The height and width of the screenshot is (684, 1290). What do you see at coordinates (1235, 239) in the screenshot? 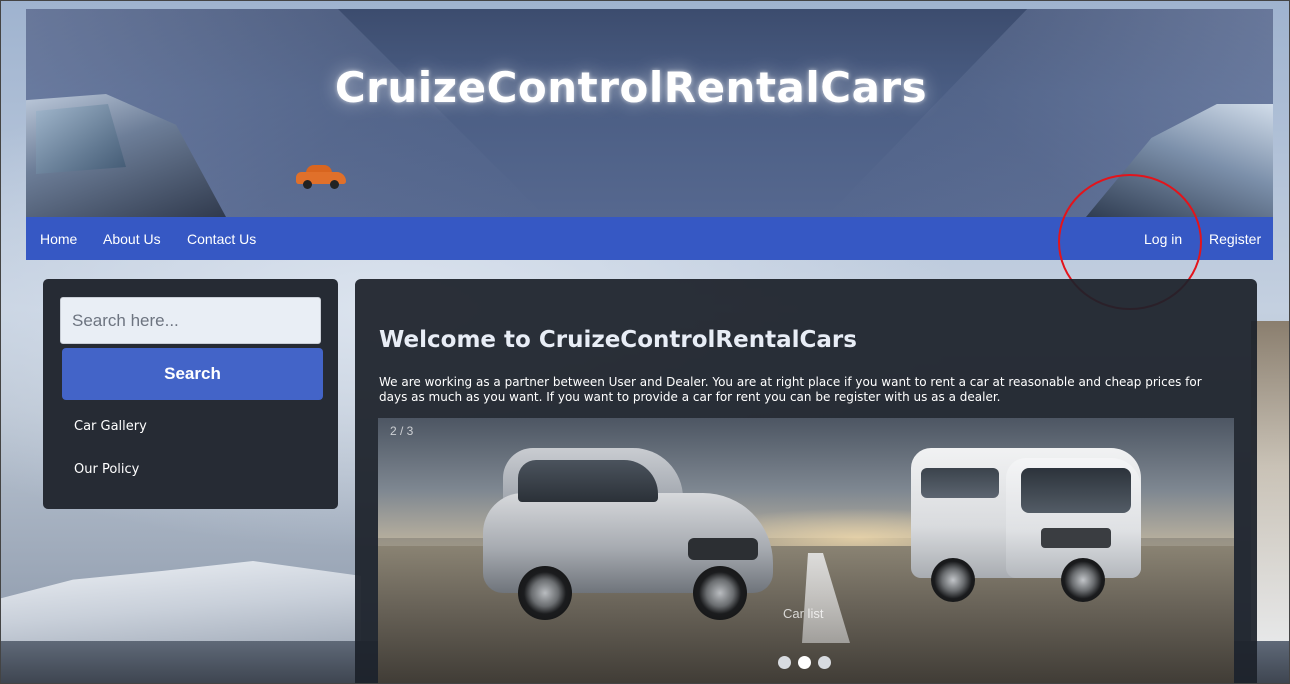
I see `nav-register-link: Register` at bounding box center [1235, 239].